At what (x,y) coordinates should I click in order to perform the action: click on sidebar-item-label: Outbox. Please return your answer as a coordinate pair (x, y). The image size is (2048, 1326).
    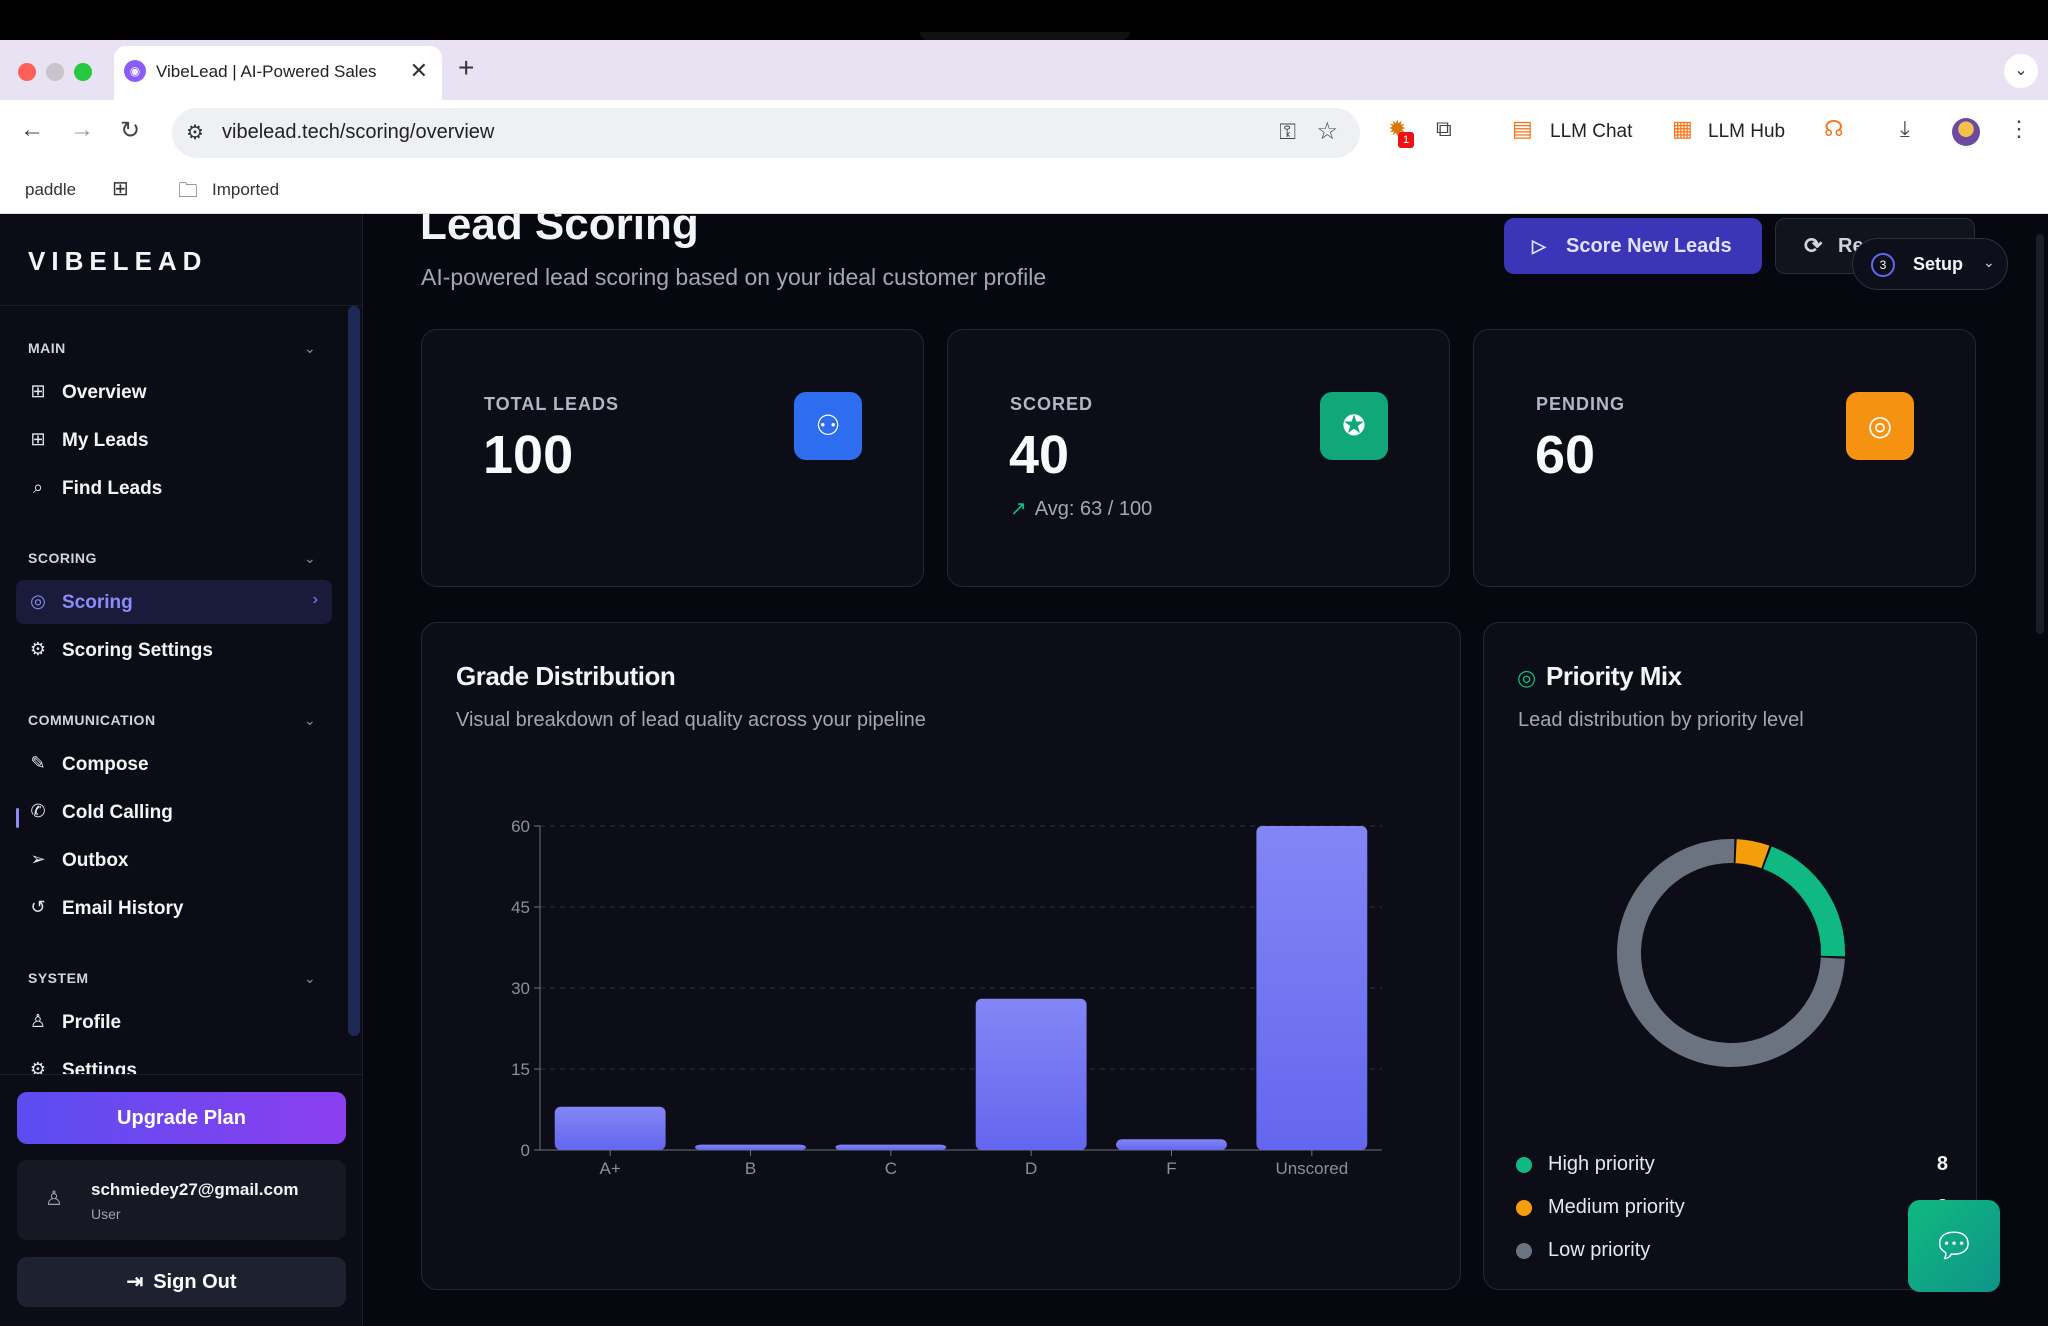
    Looking at the image, I should click on (95, 861).